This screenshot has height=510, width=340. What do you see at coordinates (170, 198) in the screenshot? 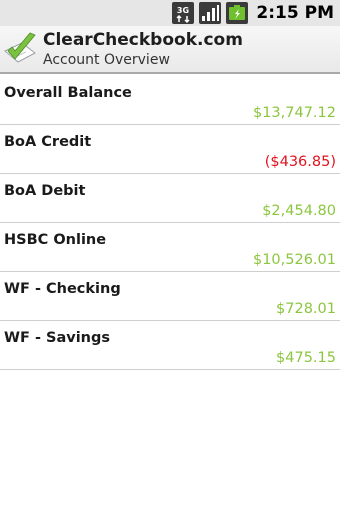
I see `account-row-boa-debit: BoA Debit $2,454.80` at bounding box center [170, 198].